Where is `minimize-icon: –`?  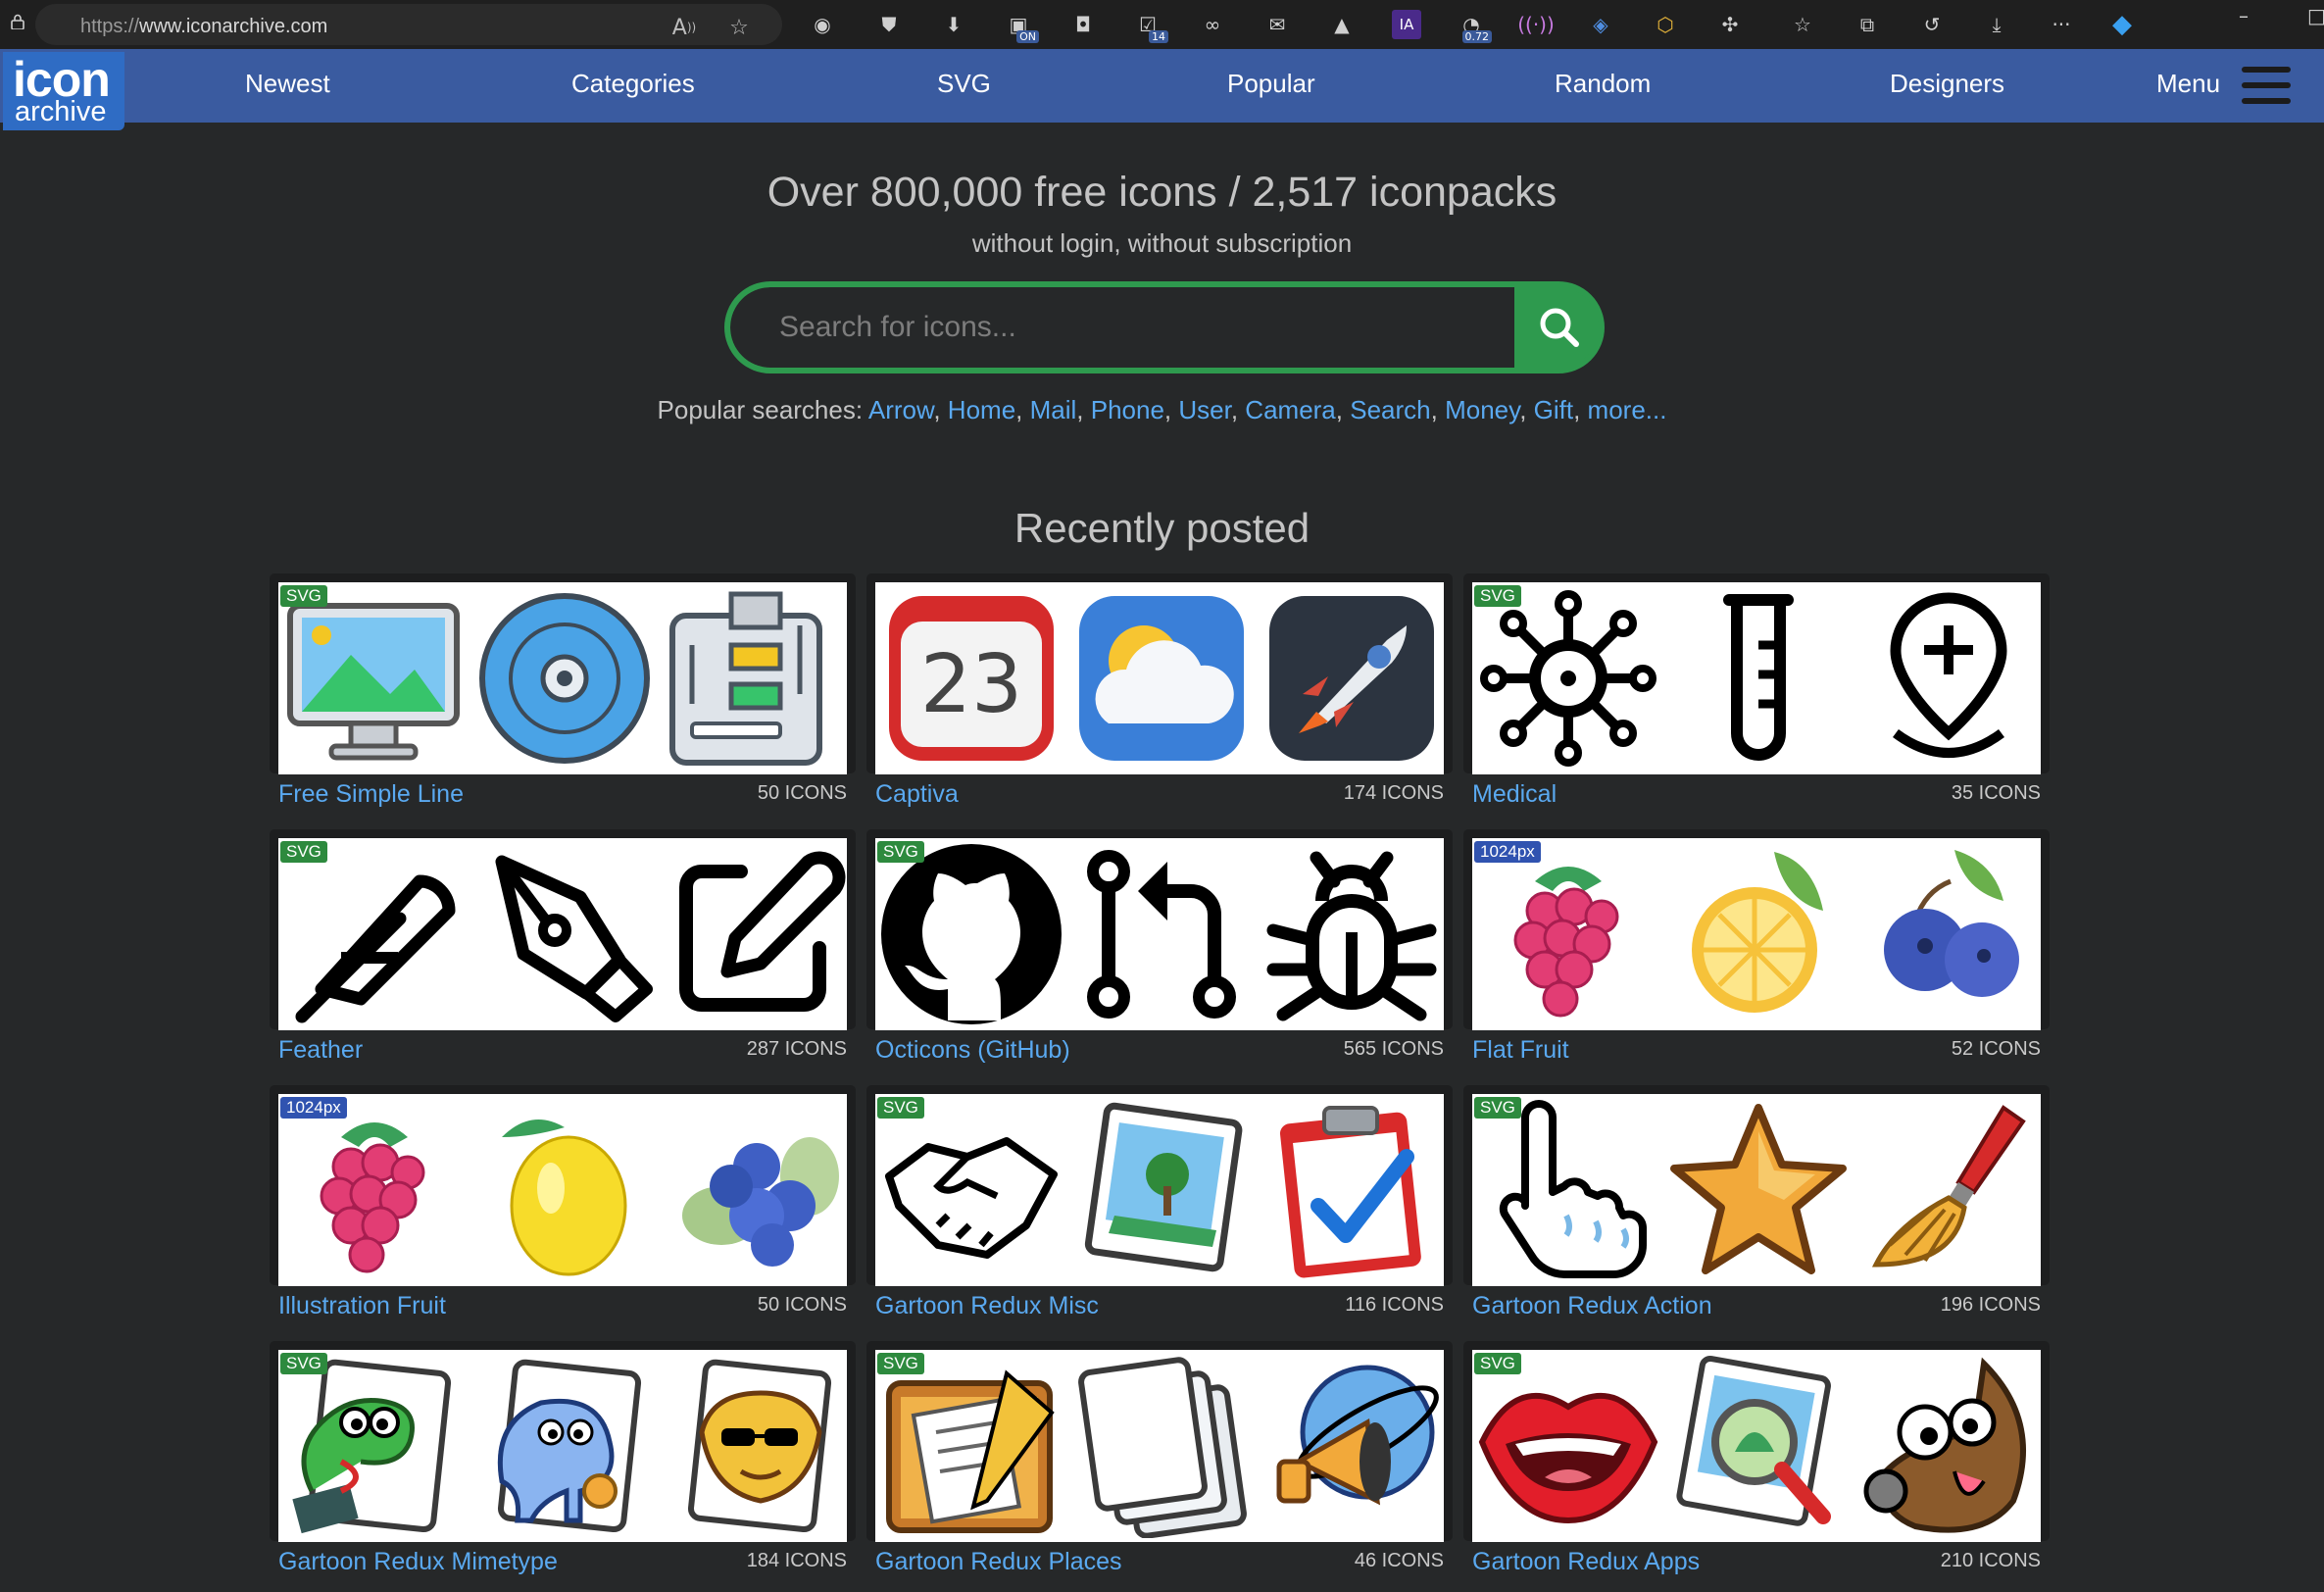
minimize-icon: – is located at coordinates (2244, 16).